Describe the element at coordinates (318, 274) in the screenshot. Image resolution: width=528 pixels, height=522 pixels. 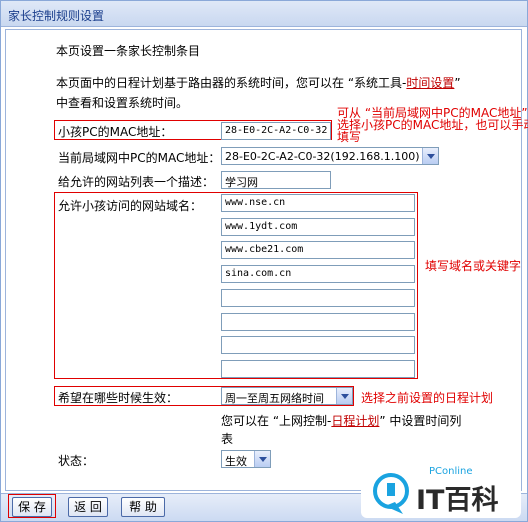
I see `domain-input: sina.com.cn` at that location.